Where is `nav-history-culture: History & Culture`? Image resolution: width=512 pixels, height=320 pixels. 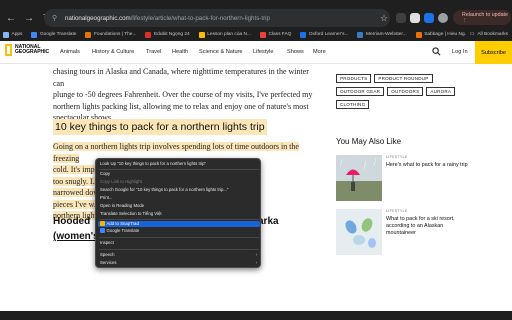 nav-history-culture: History & Culture is located at coordinates (113, 52).